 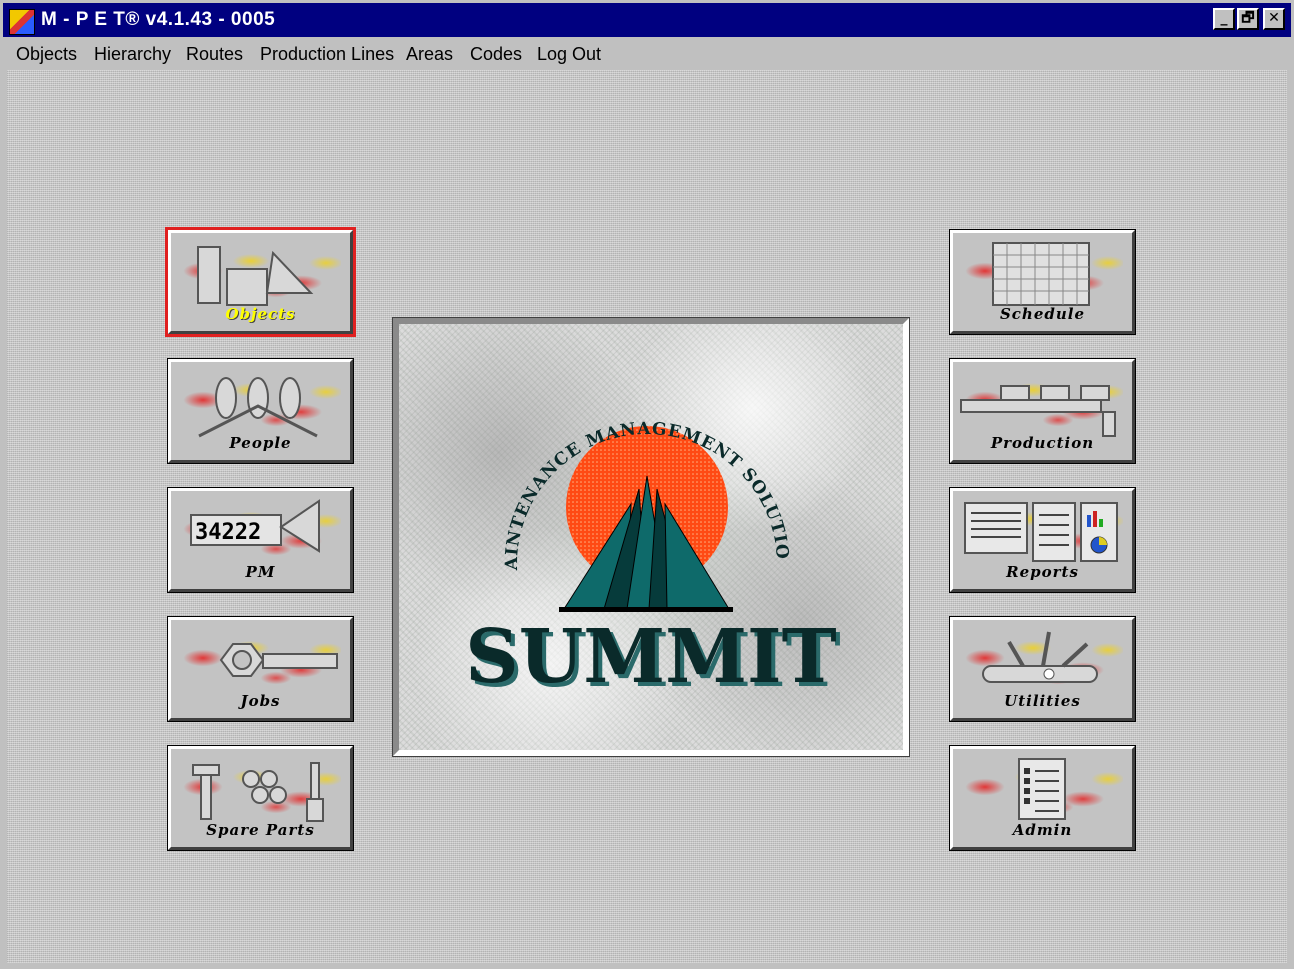 What do you see at coordinates (1042, 443) in the screenshot?
I see `production-label: Production` at bounding box center [1042, 443].